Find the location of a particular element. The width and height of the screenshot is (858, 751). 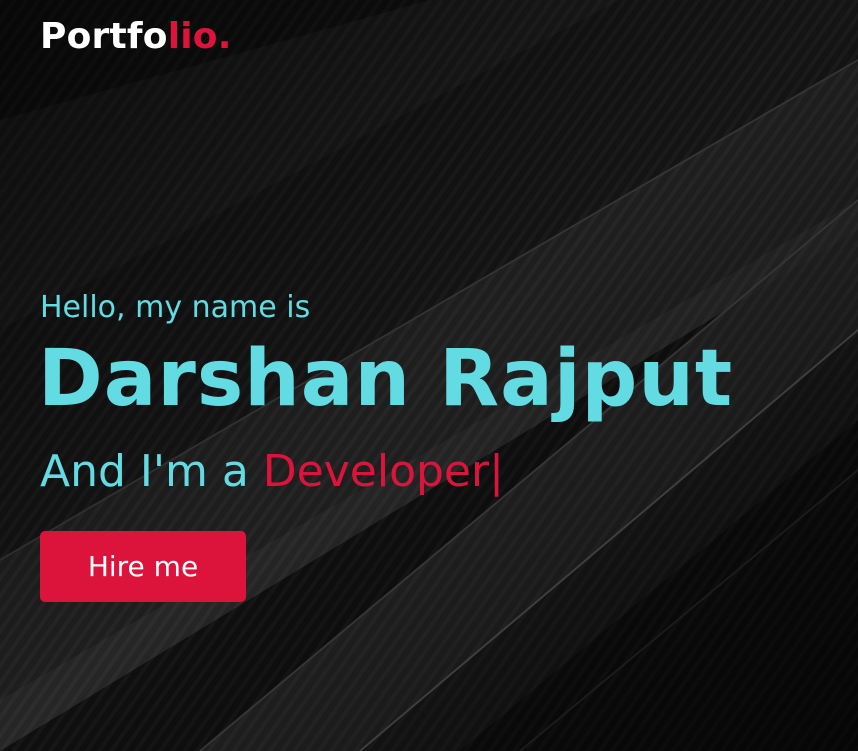

hire-me-button: Hire me is located at coordinates (143, 566).